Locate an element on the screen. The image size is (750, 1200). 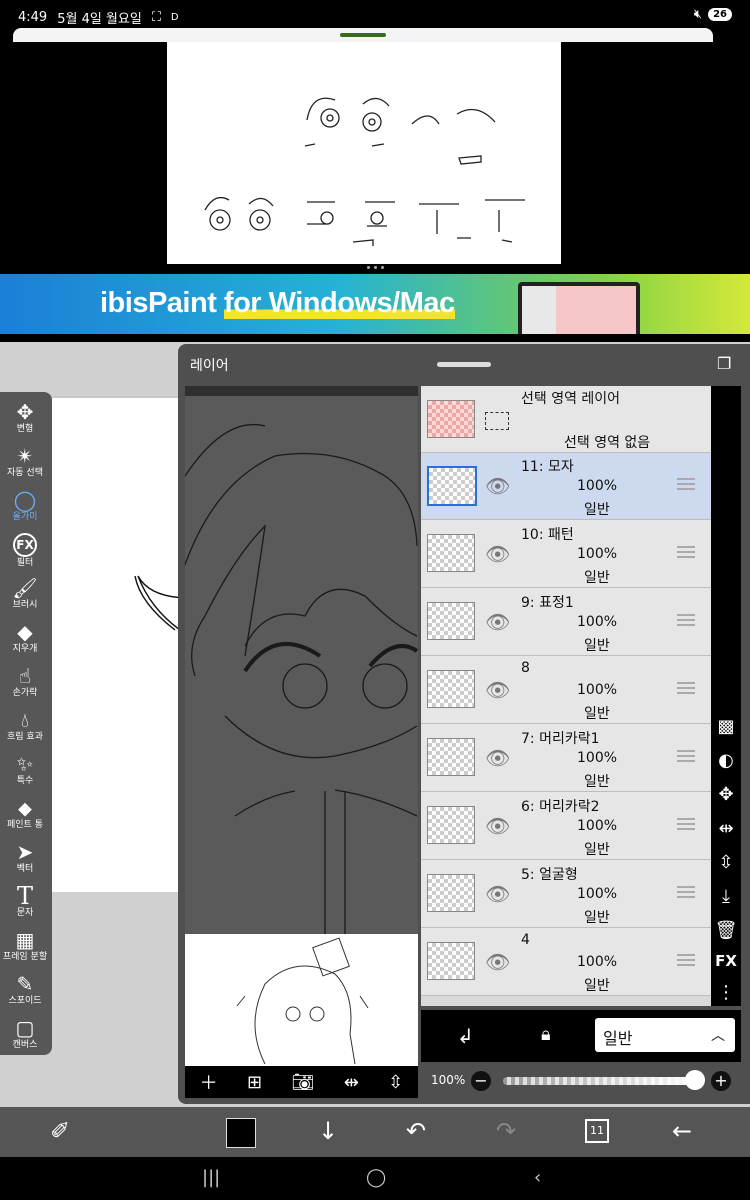
plus-icon: + is located at coordinates (721, 1081).